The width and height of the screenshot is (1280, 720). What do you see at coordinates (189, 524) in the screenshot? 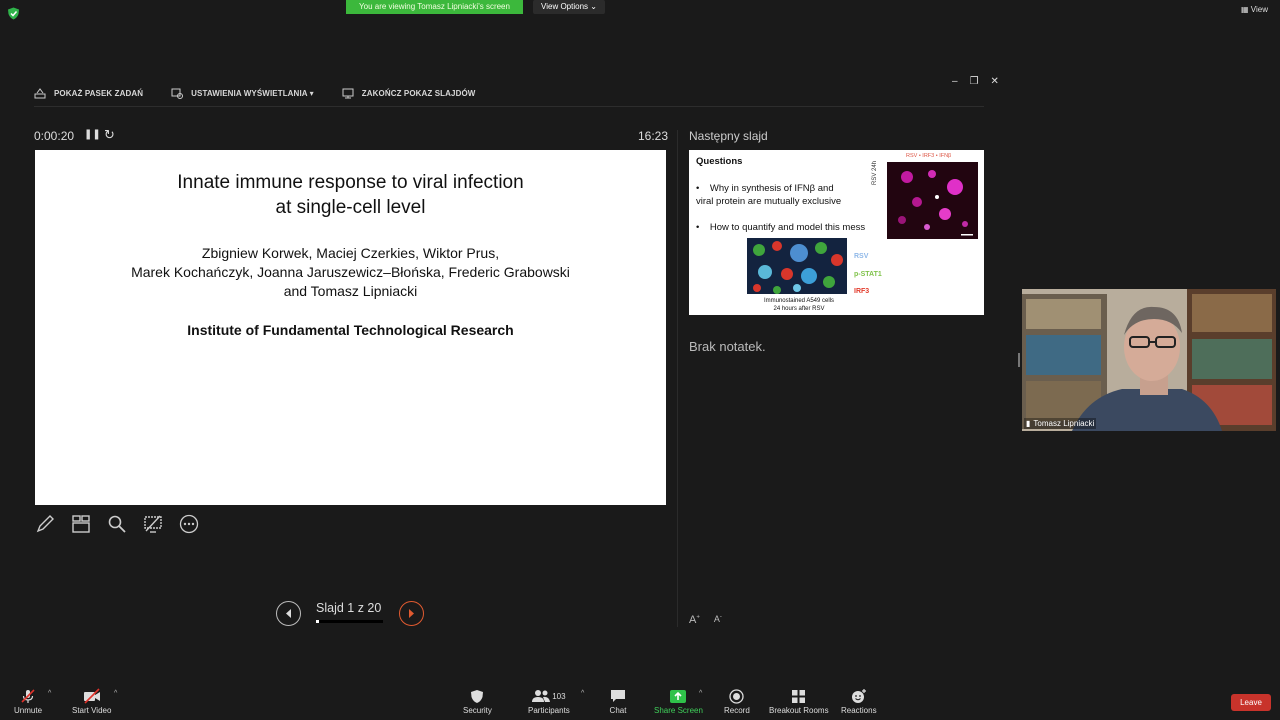
I see `more-tool` at bounding box center [189, 524].